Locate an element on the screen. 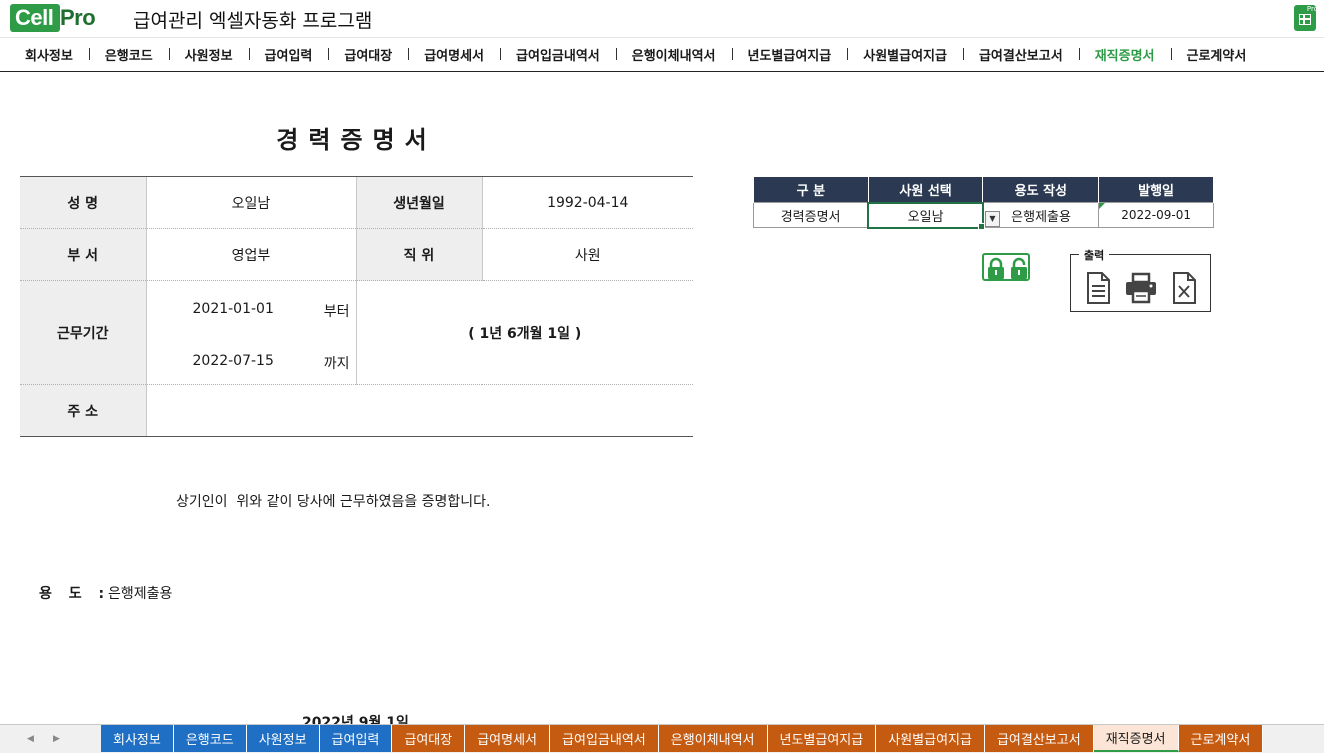  sheet-tab-payslip: 급여명세서 is located at coordinates (508, 738).